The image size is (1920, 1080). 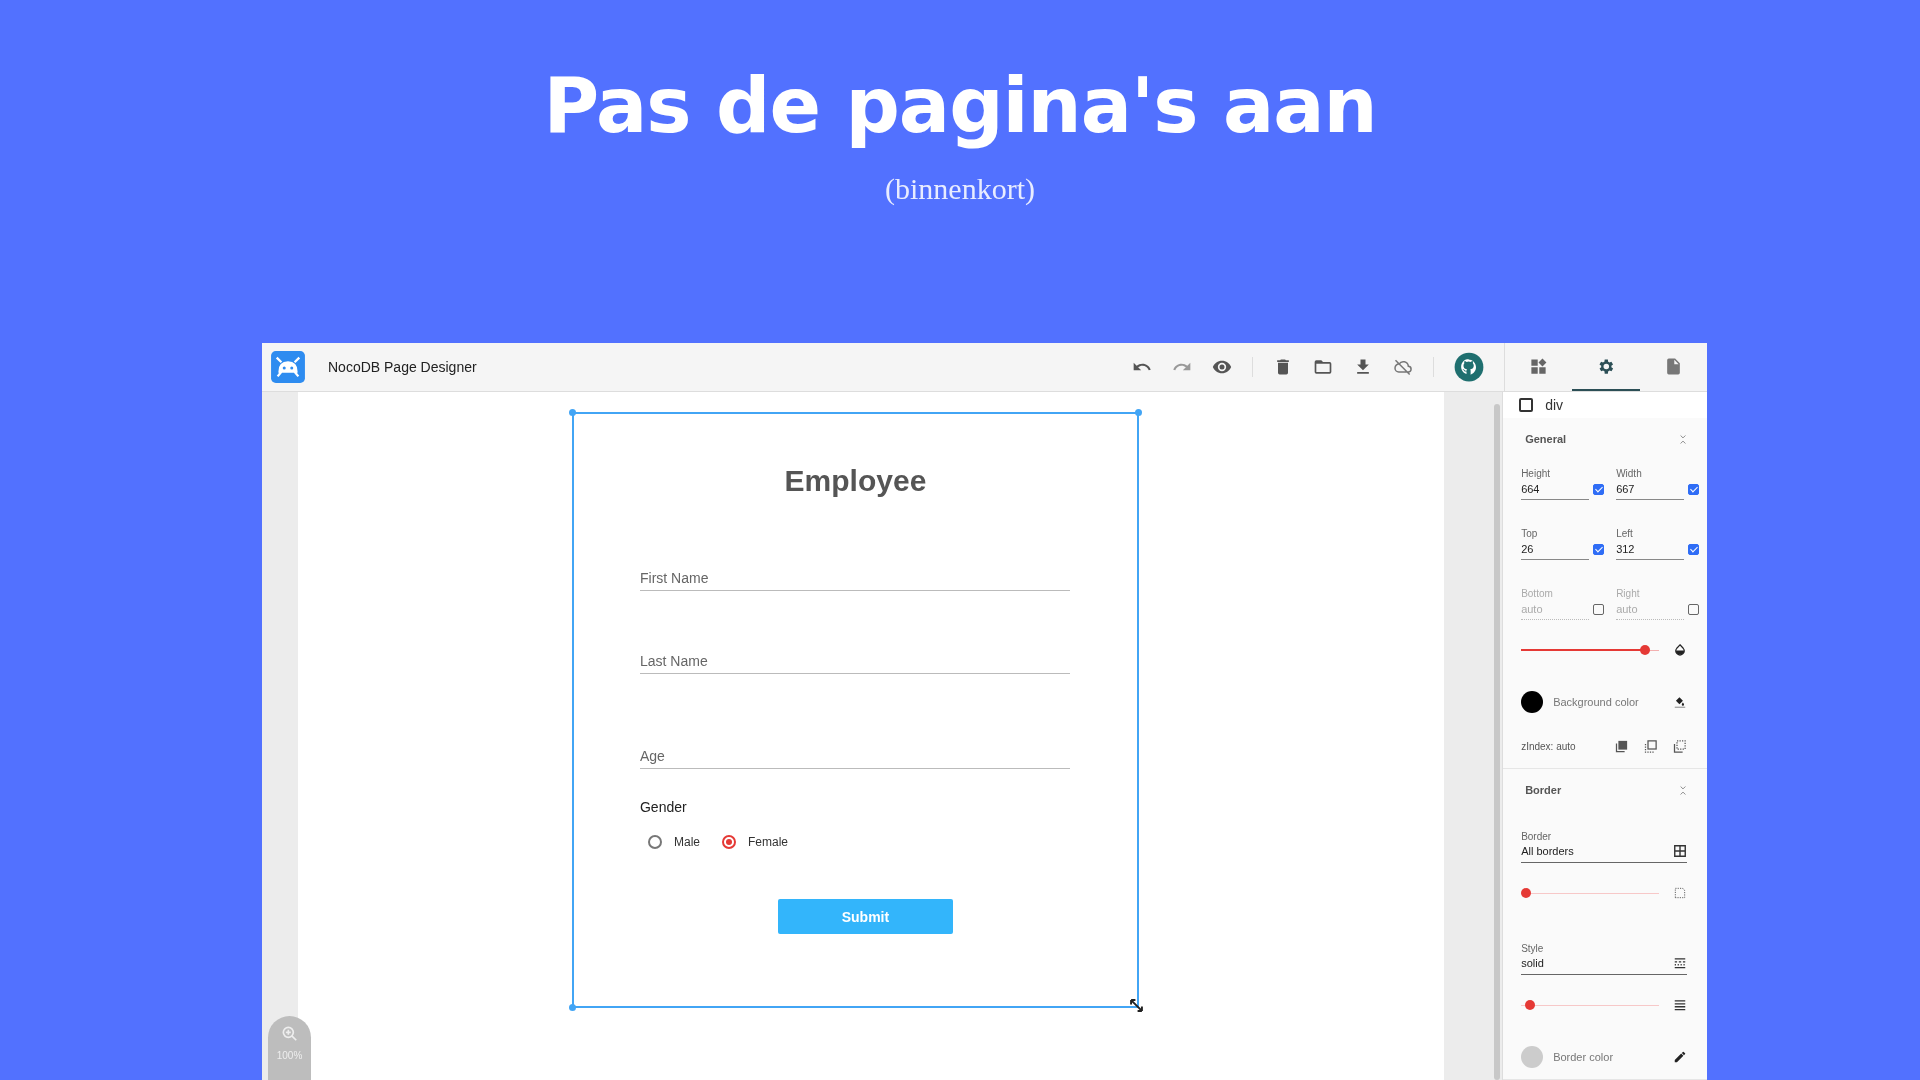 What do you see at coordinates (1555, 549) in the screenshot?
I see `number-field: 26` at bounding box center [1555, 549].